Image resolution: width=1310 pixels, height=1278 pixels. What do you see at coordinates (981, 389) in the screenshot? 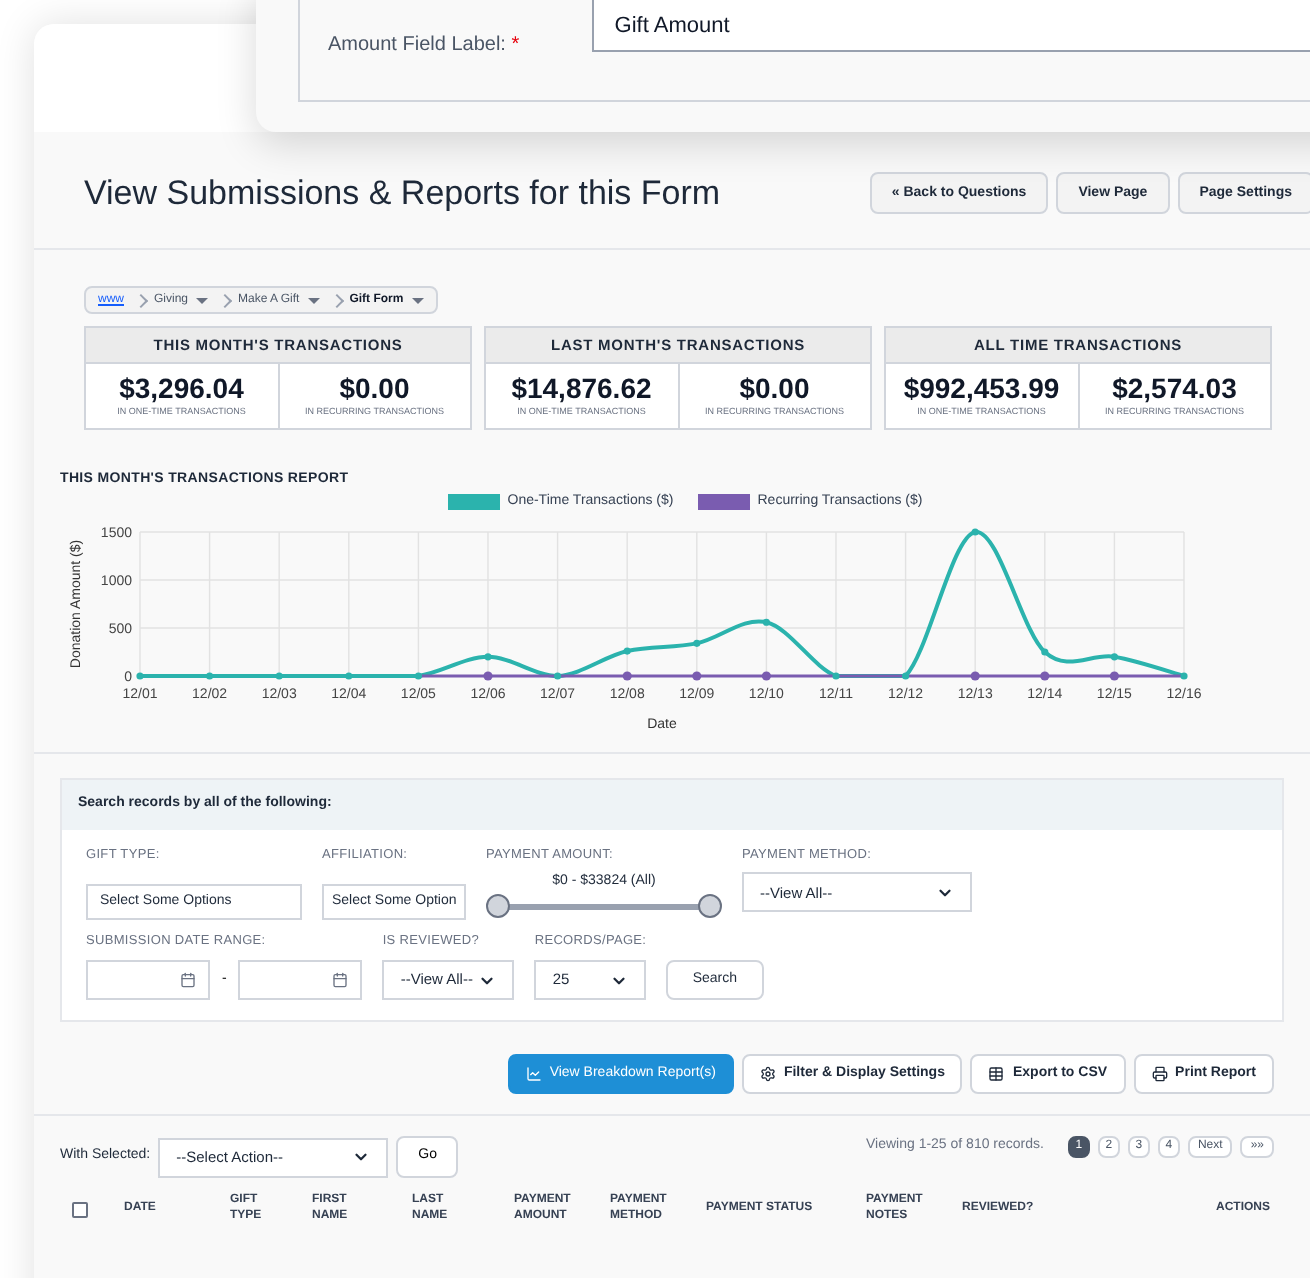
I see `stat-amount: $992,453.99` at bounding box center [981, 389].